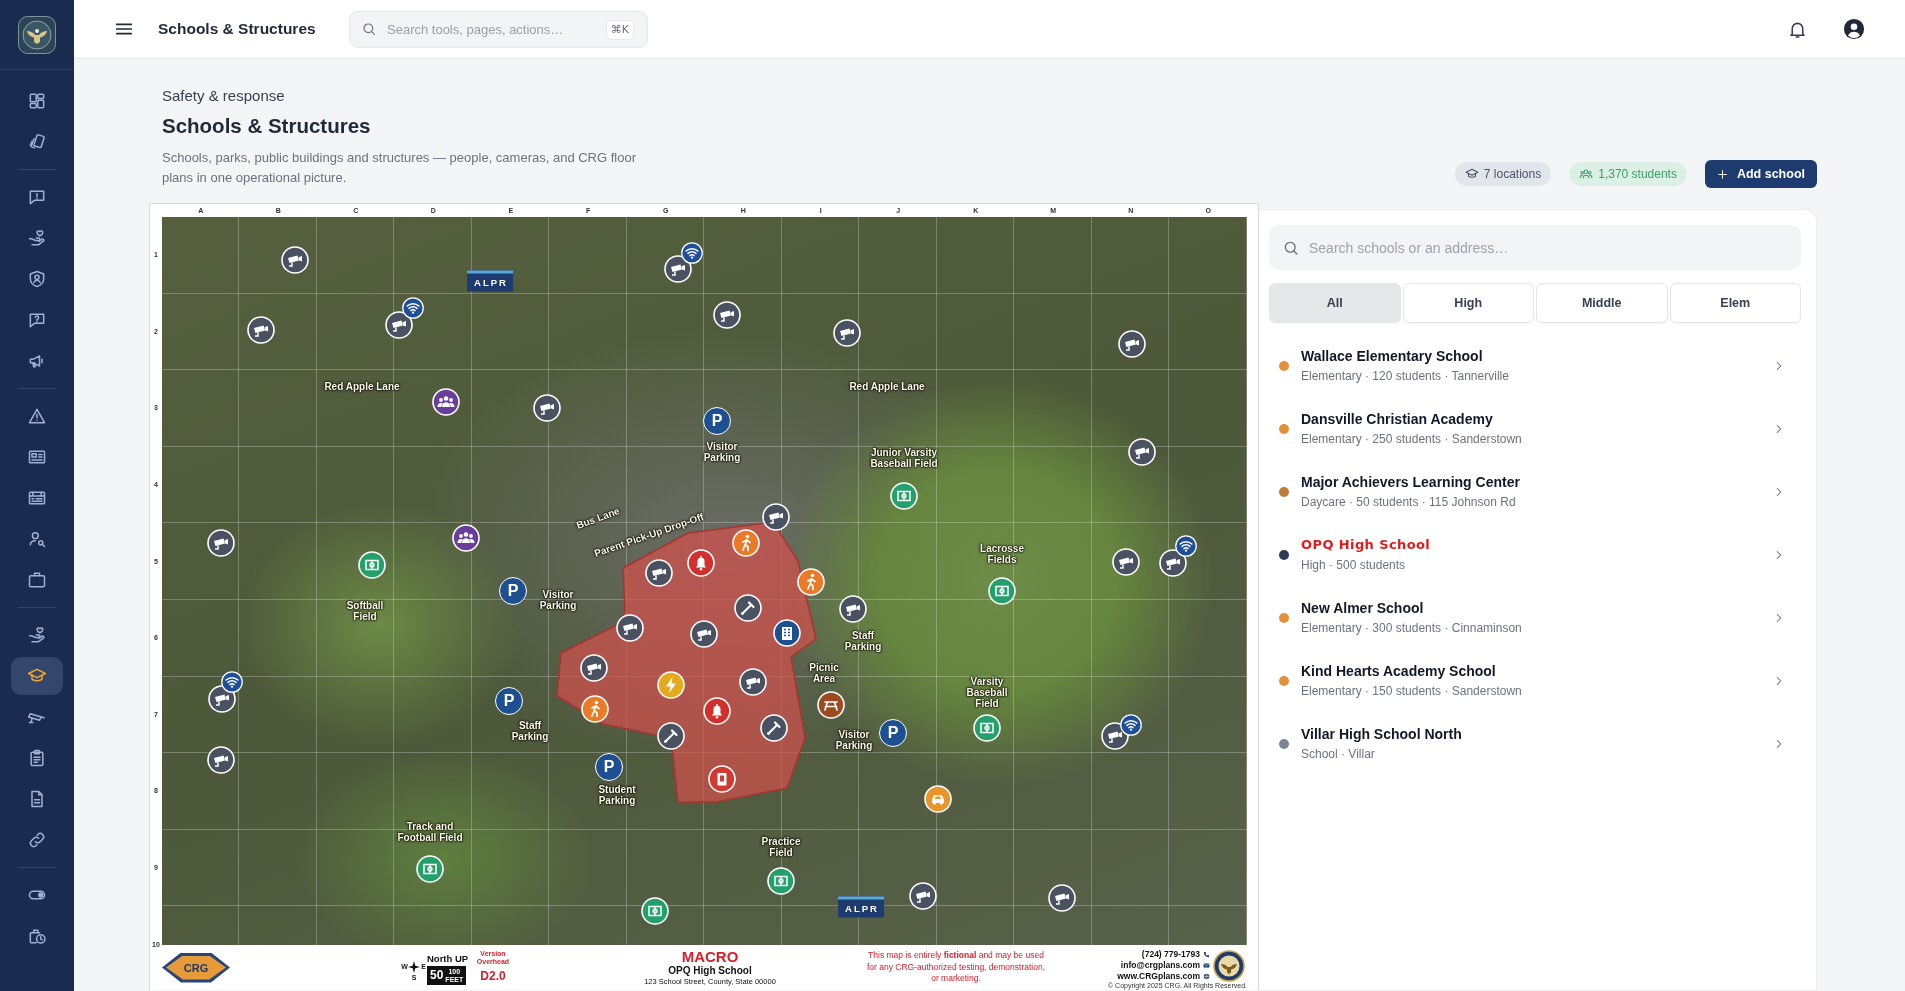 The width and height of the screenshot is (1905, 991). I want to click on location-count: 7 locations, so click(1512, 174).